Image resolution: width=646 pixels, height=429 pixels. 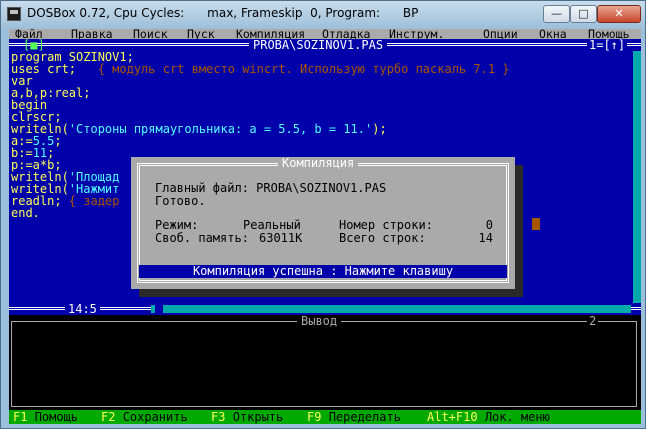 I want to click on code-token: { задер, so click(x=94, y=201).